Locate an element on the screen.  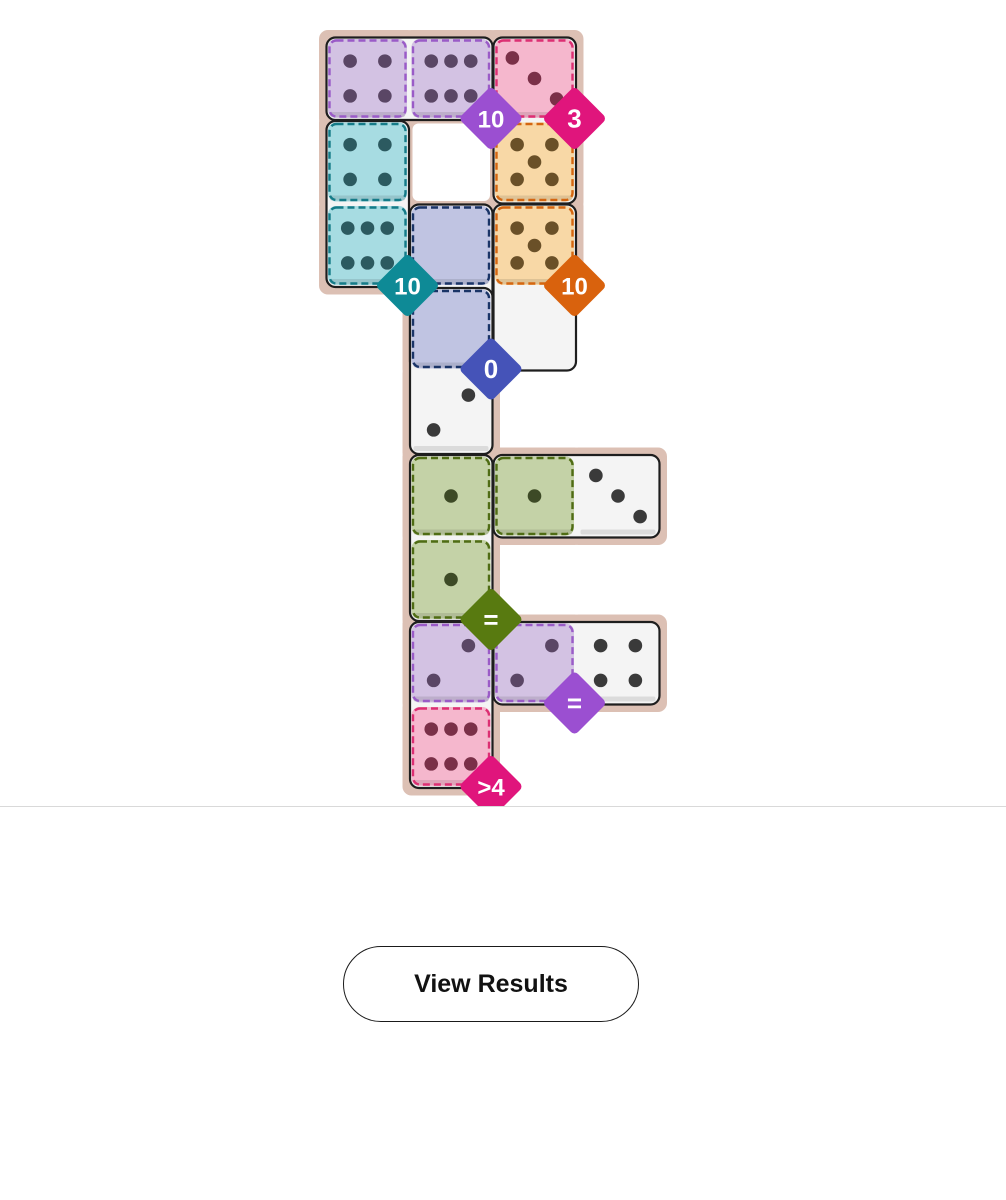
divider-line is located at coordinates (503, 806).